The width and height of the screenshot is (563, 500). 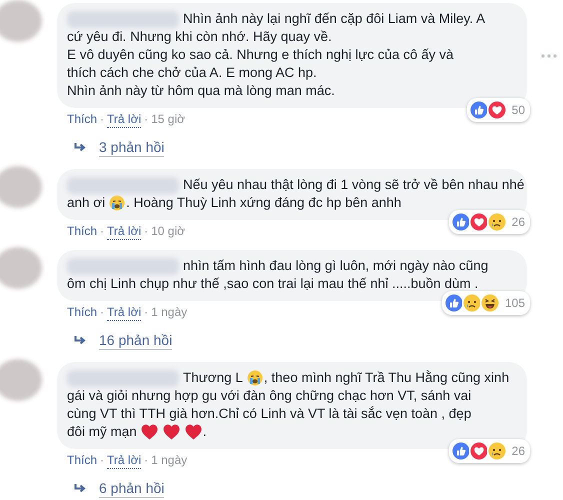 I want to click on timestamp: 15 giờ, so click(x=168, y=119).